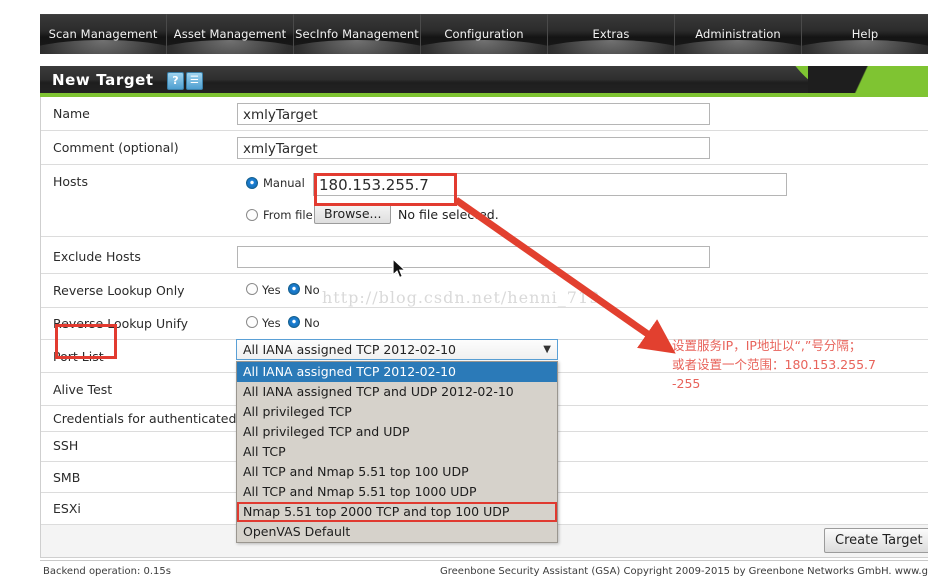 The image size is (928, 578). Describe the element at coordinates (448, 214) in the screenshot. I see `no-file-selected-text: No file selected.` at that location.